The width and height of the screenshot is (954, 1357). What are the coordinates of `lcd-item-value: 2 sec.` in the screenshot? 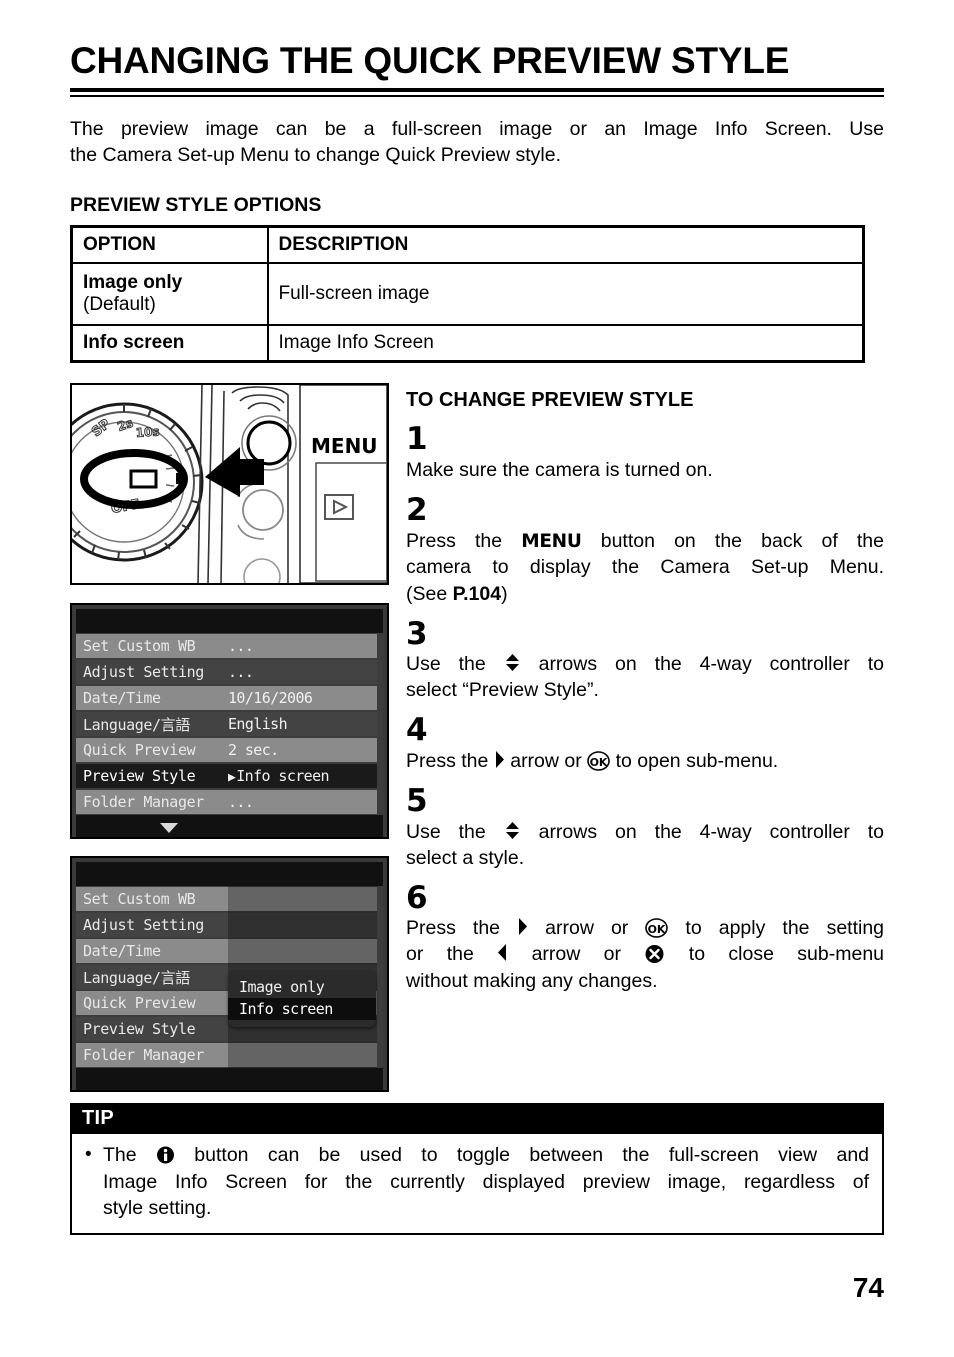 It's located at (253, 750).